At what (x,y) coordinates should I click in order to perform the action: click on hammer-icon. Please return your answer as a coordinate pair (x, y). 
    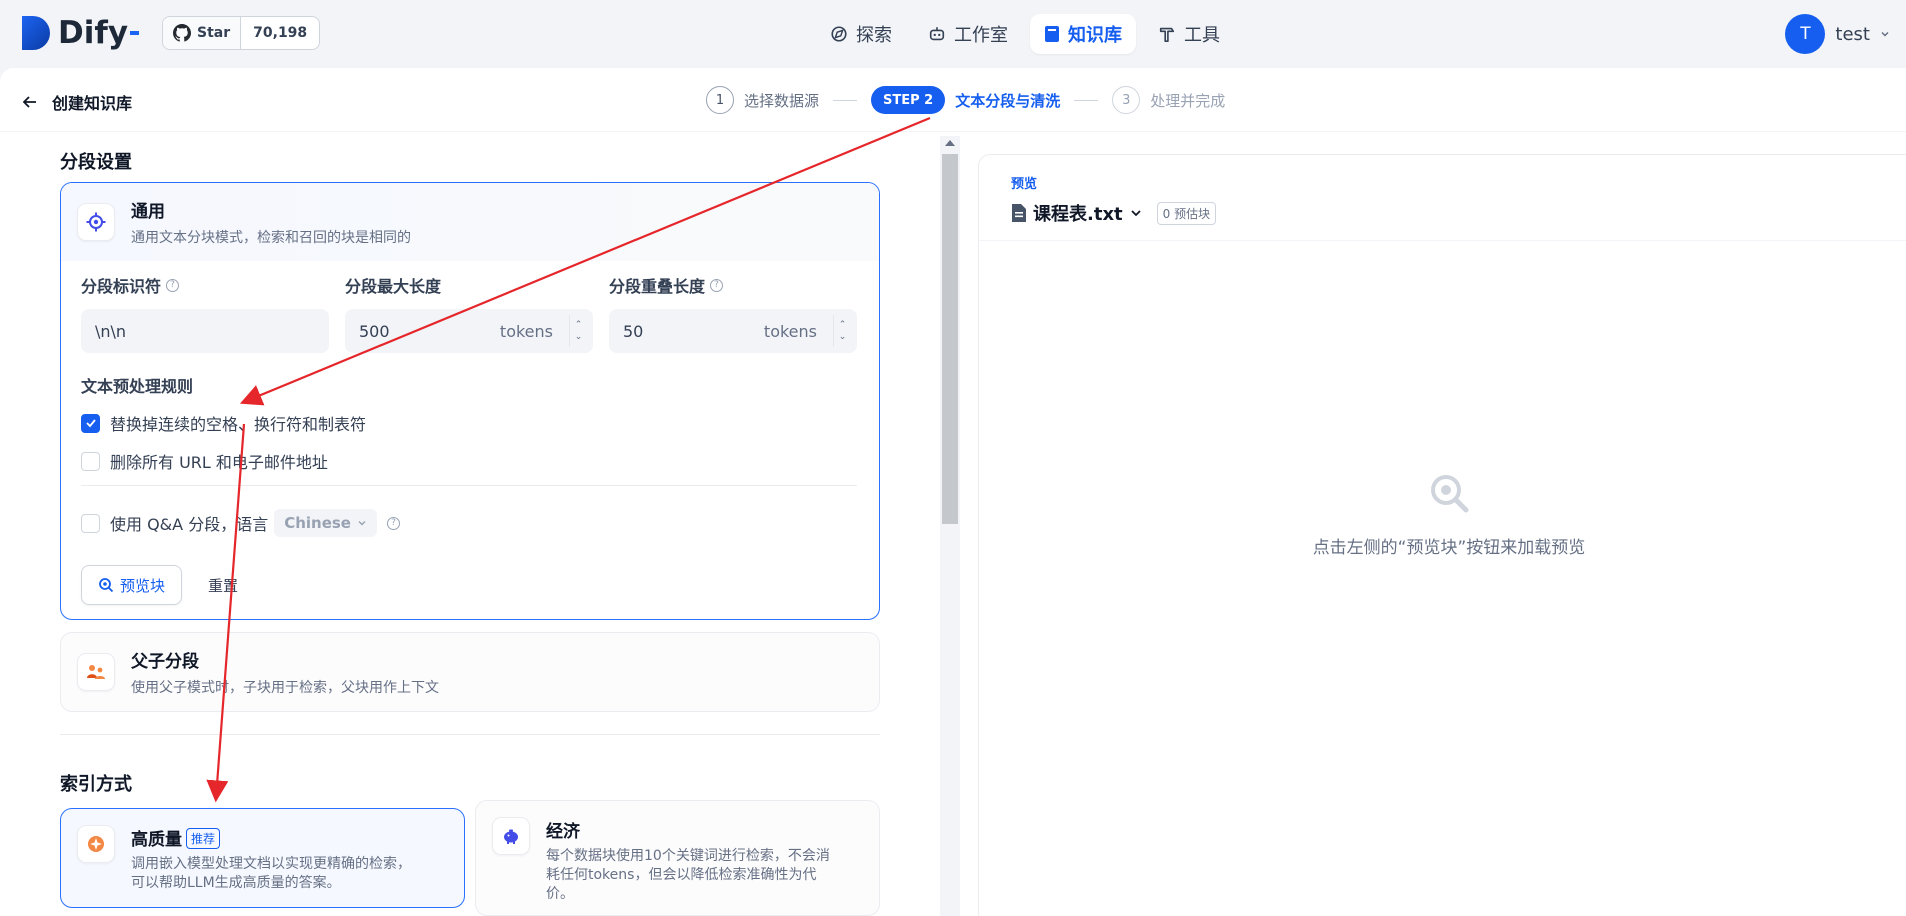
    Looking at the image, I should click on (1167, 35).